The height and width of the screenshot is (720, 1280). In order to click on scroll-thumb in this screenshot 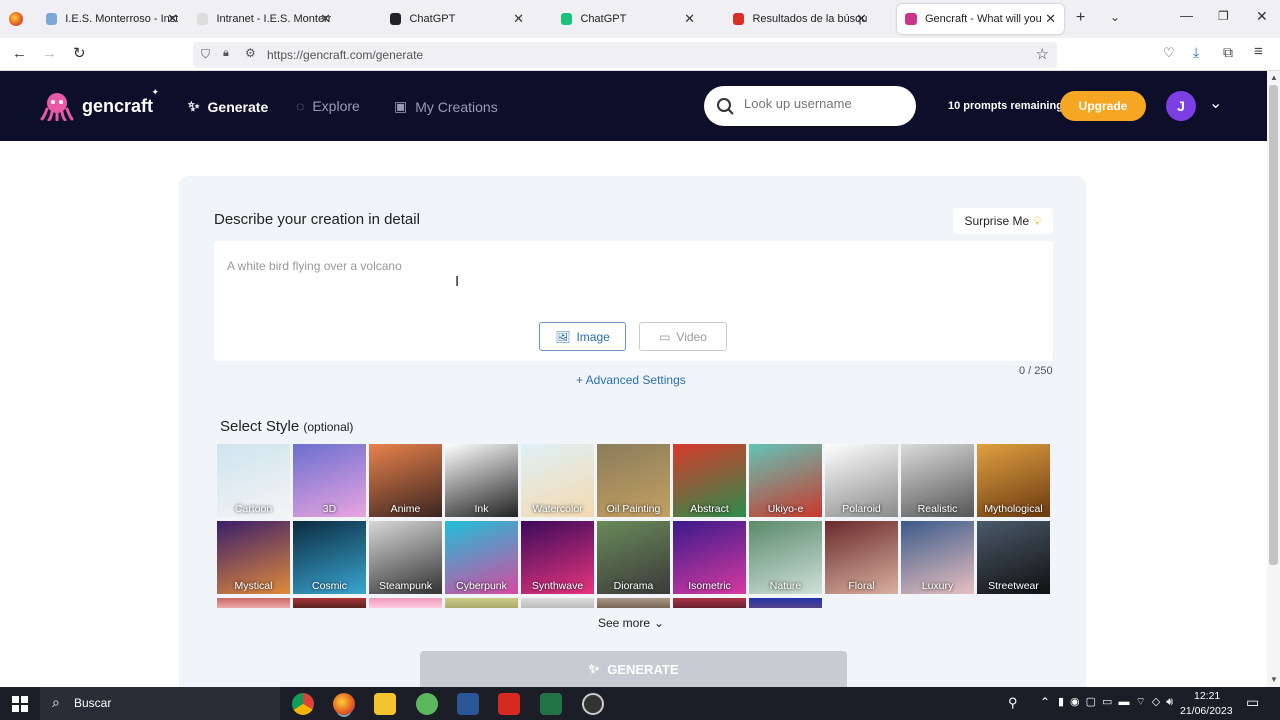, I will do `click(1273, 325)`.